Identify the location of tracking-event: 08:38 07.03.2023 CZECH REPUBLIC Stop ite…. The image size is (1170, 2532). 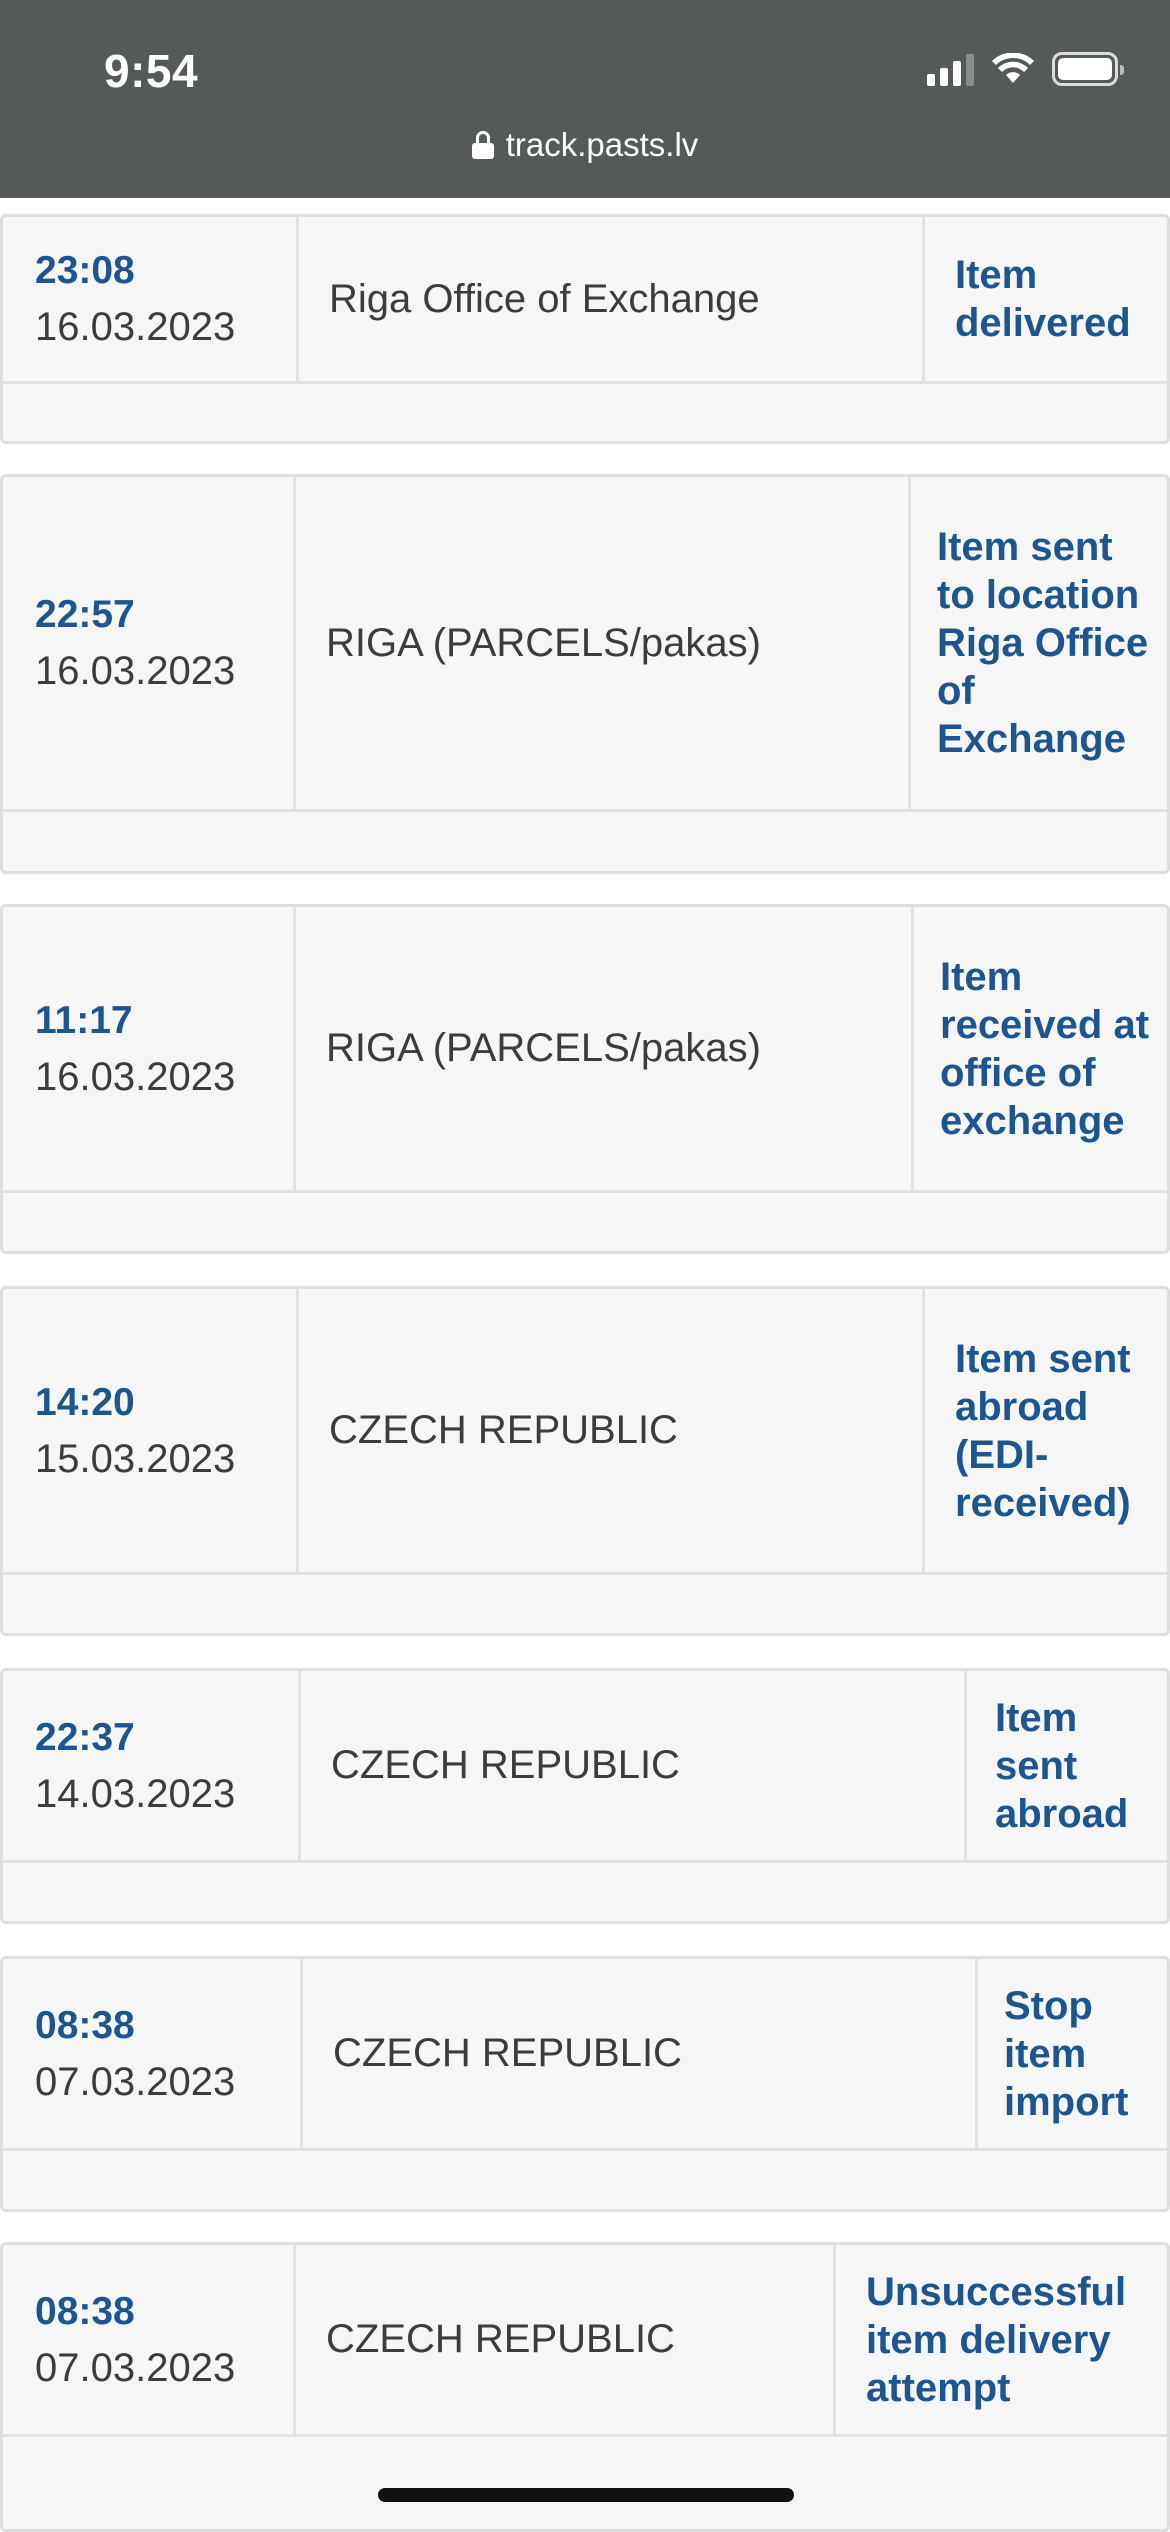
(585, 2084).